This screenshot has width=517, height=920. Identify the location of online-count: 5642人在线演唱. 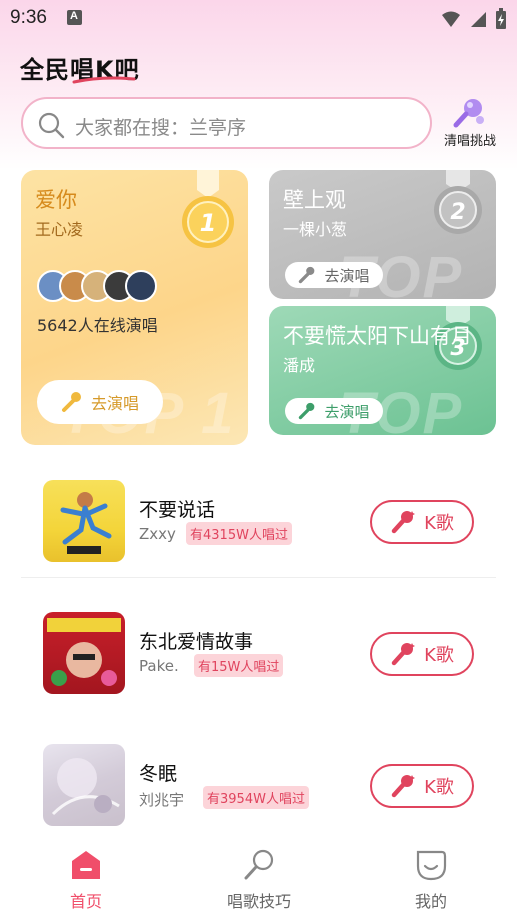
(97, 325).